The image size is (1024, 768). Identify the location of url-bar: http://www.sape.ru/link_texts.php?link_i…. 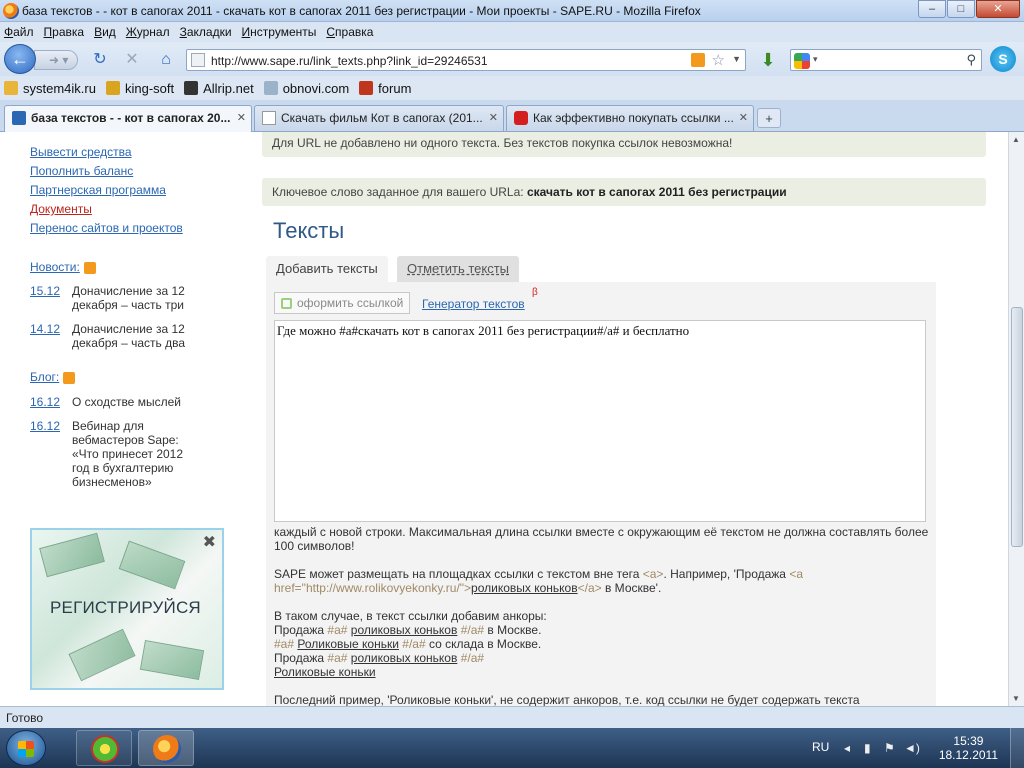
(466, 60).